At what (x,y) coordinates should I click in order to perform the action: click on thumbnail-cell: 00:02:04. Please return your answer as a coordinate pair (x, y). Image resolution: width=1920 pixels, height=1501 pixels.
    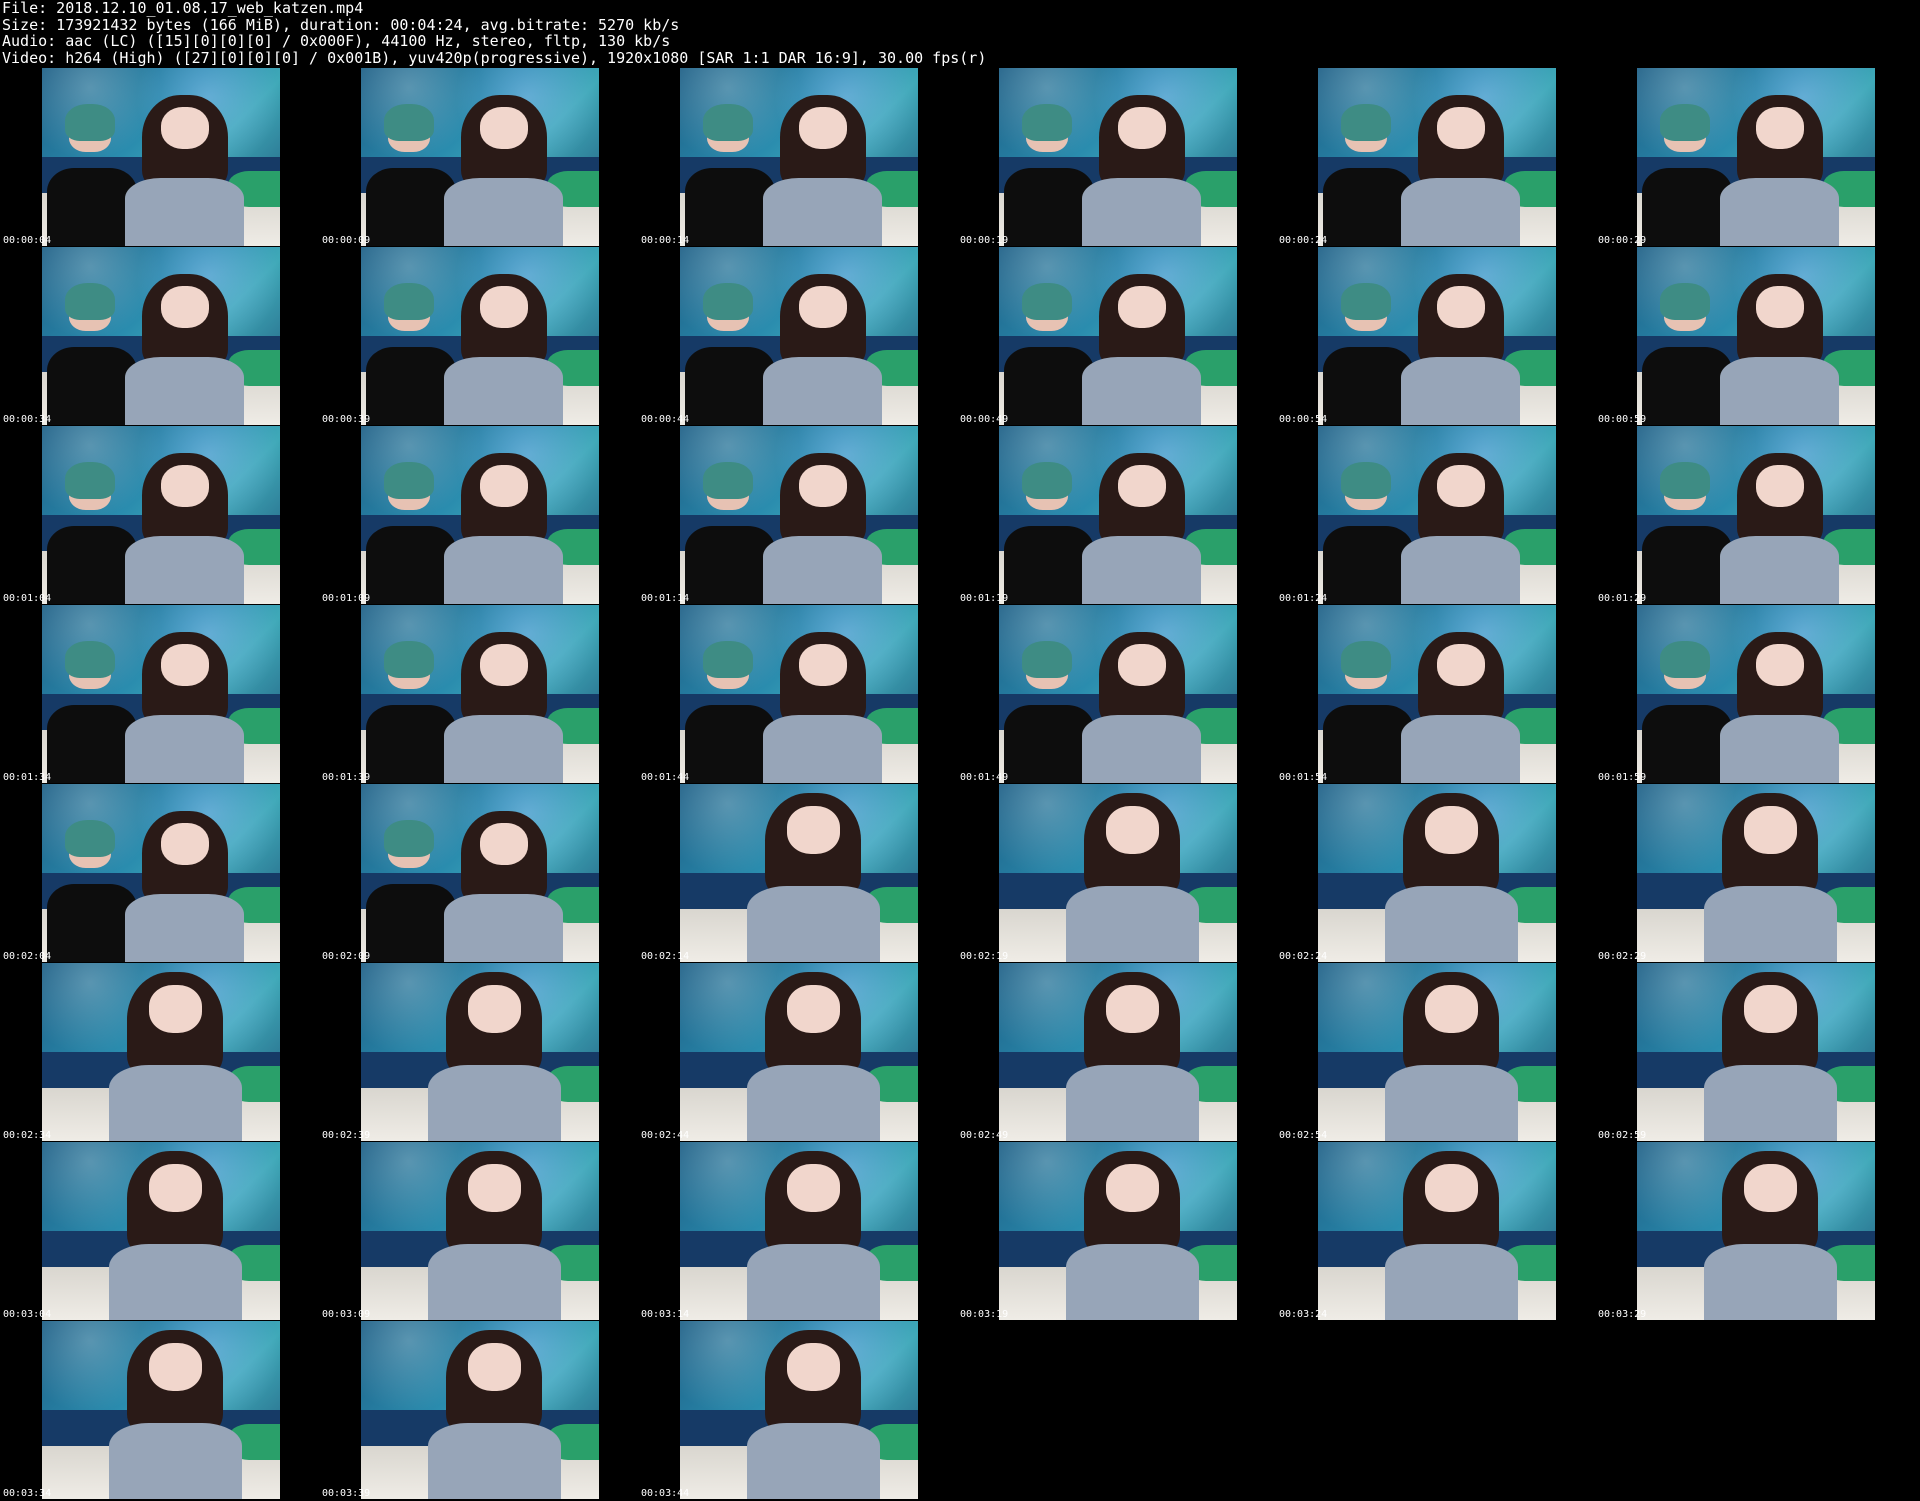
    Looking at the image, I should click on (159, 873).